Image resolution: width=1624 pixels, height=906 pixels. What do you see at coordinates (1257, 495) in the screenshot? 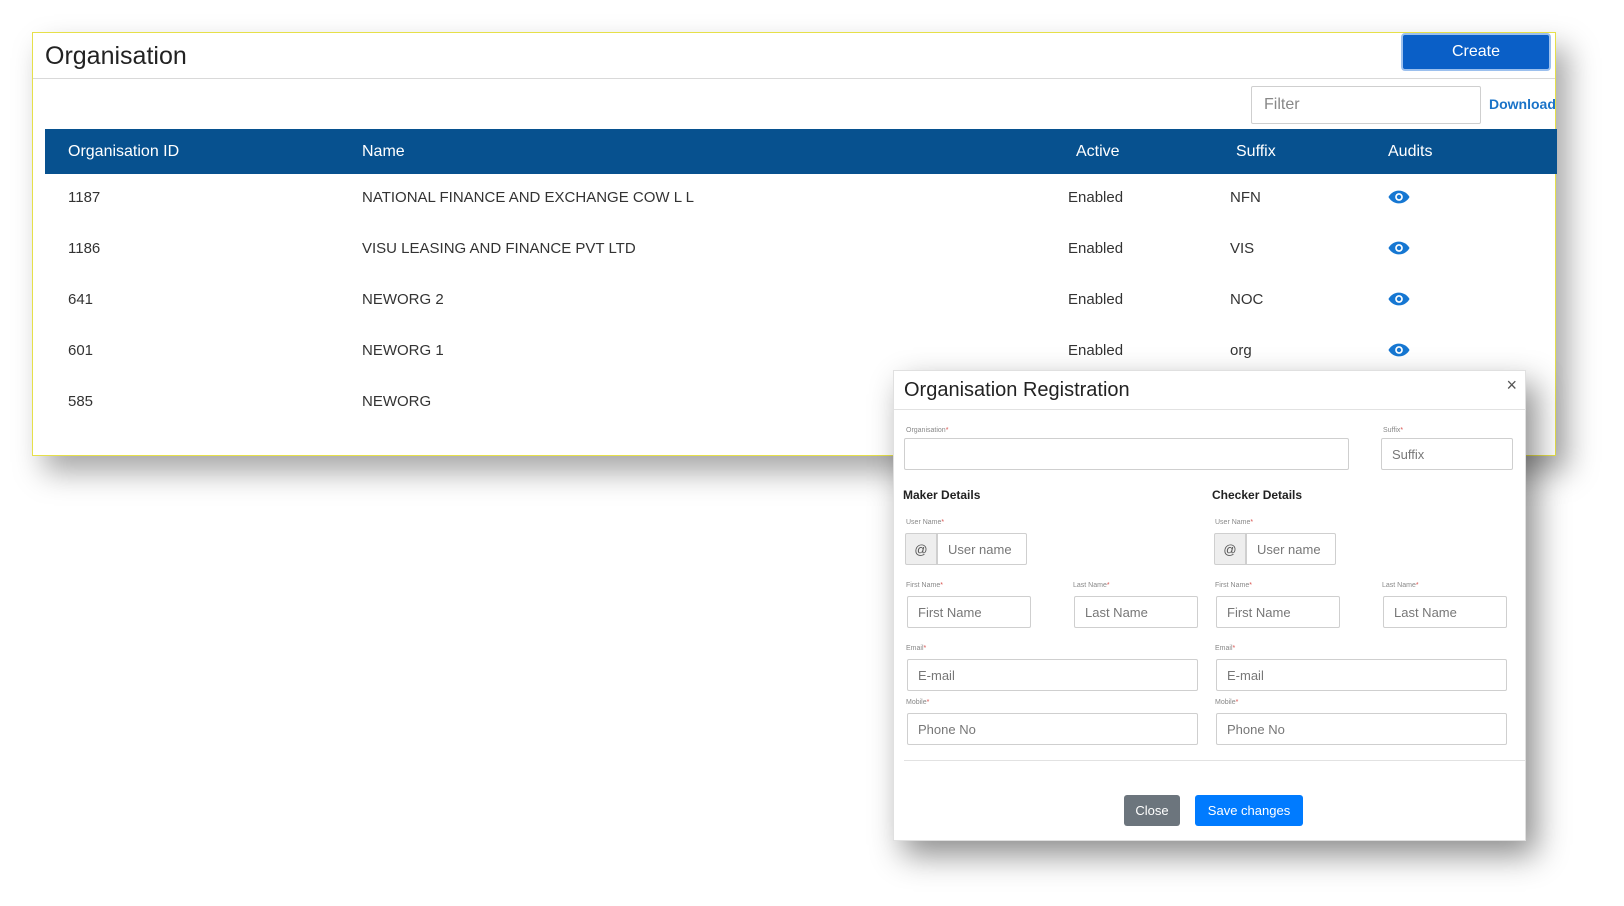
I see `checker-details-title: Checker Details` at bounding box center [1257, 495].